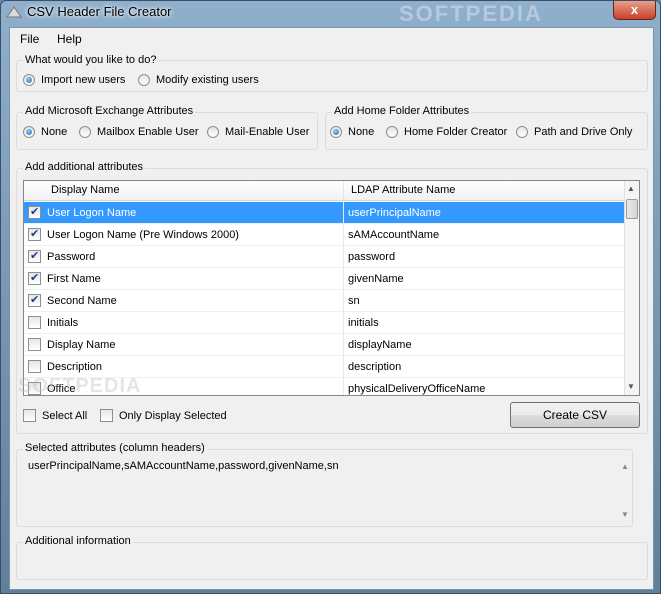 This screenshot has height=594, width=661. What do you see at coordinates (363, 323) in the screenshot?
I see `cell-ldap-name: initials` at bounding box center [363, 323].